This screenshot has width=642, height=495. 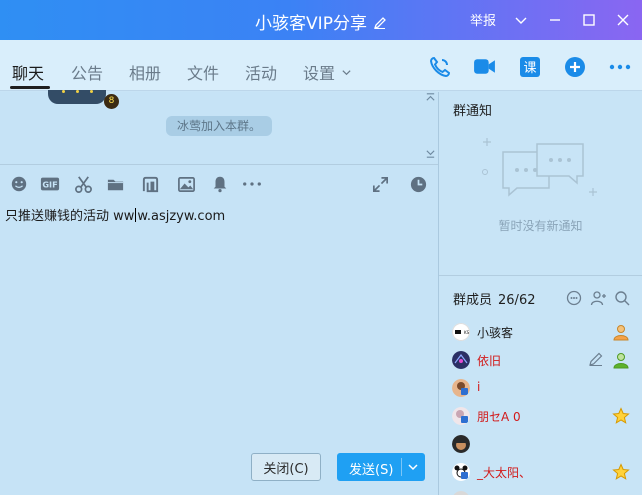 What do you see at coordinates (30, 87) in the screenshot?
I see `active-tab-indicator` at bounding box center [30, 87].